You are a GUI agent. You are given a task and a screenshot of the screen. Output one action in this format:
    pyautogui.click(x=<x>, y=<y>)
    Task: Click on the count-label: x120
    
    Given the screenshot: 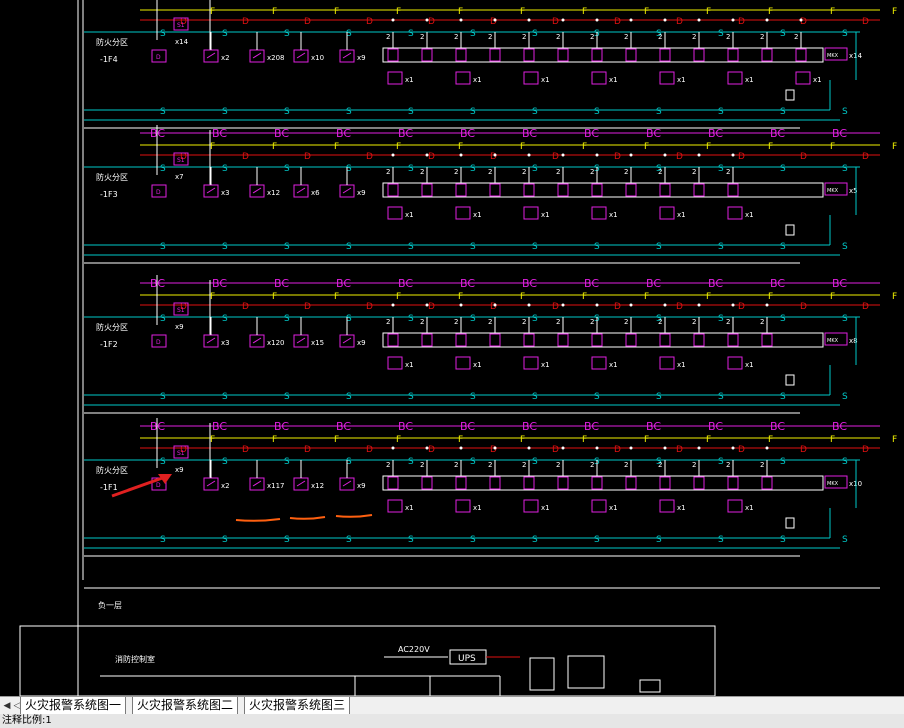 What is the action you would take?
    pyautogui.click(x=276, y=343)
    